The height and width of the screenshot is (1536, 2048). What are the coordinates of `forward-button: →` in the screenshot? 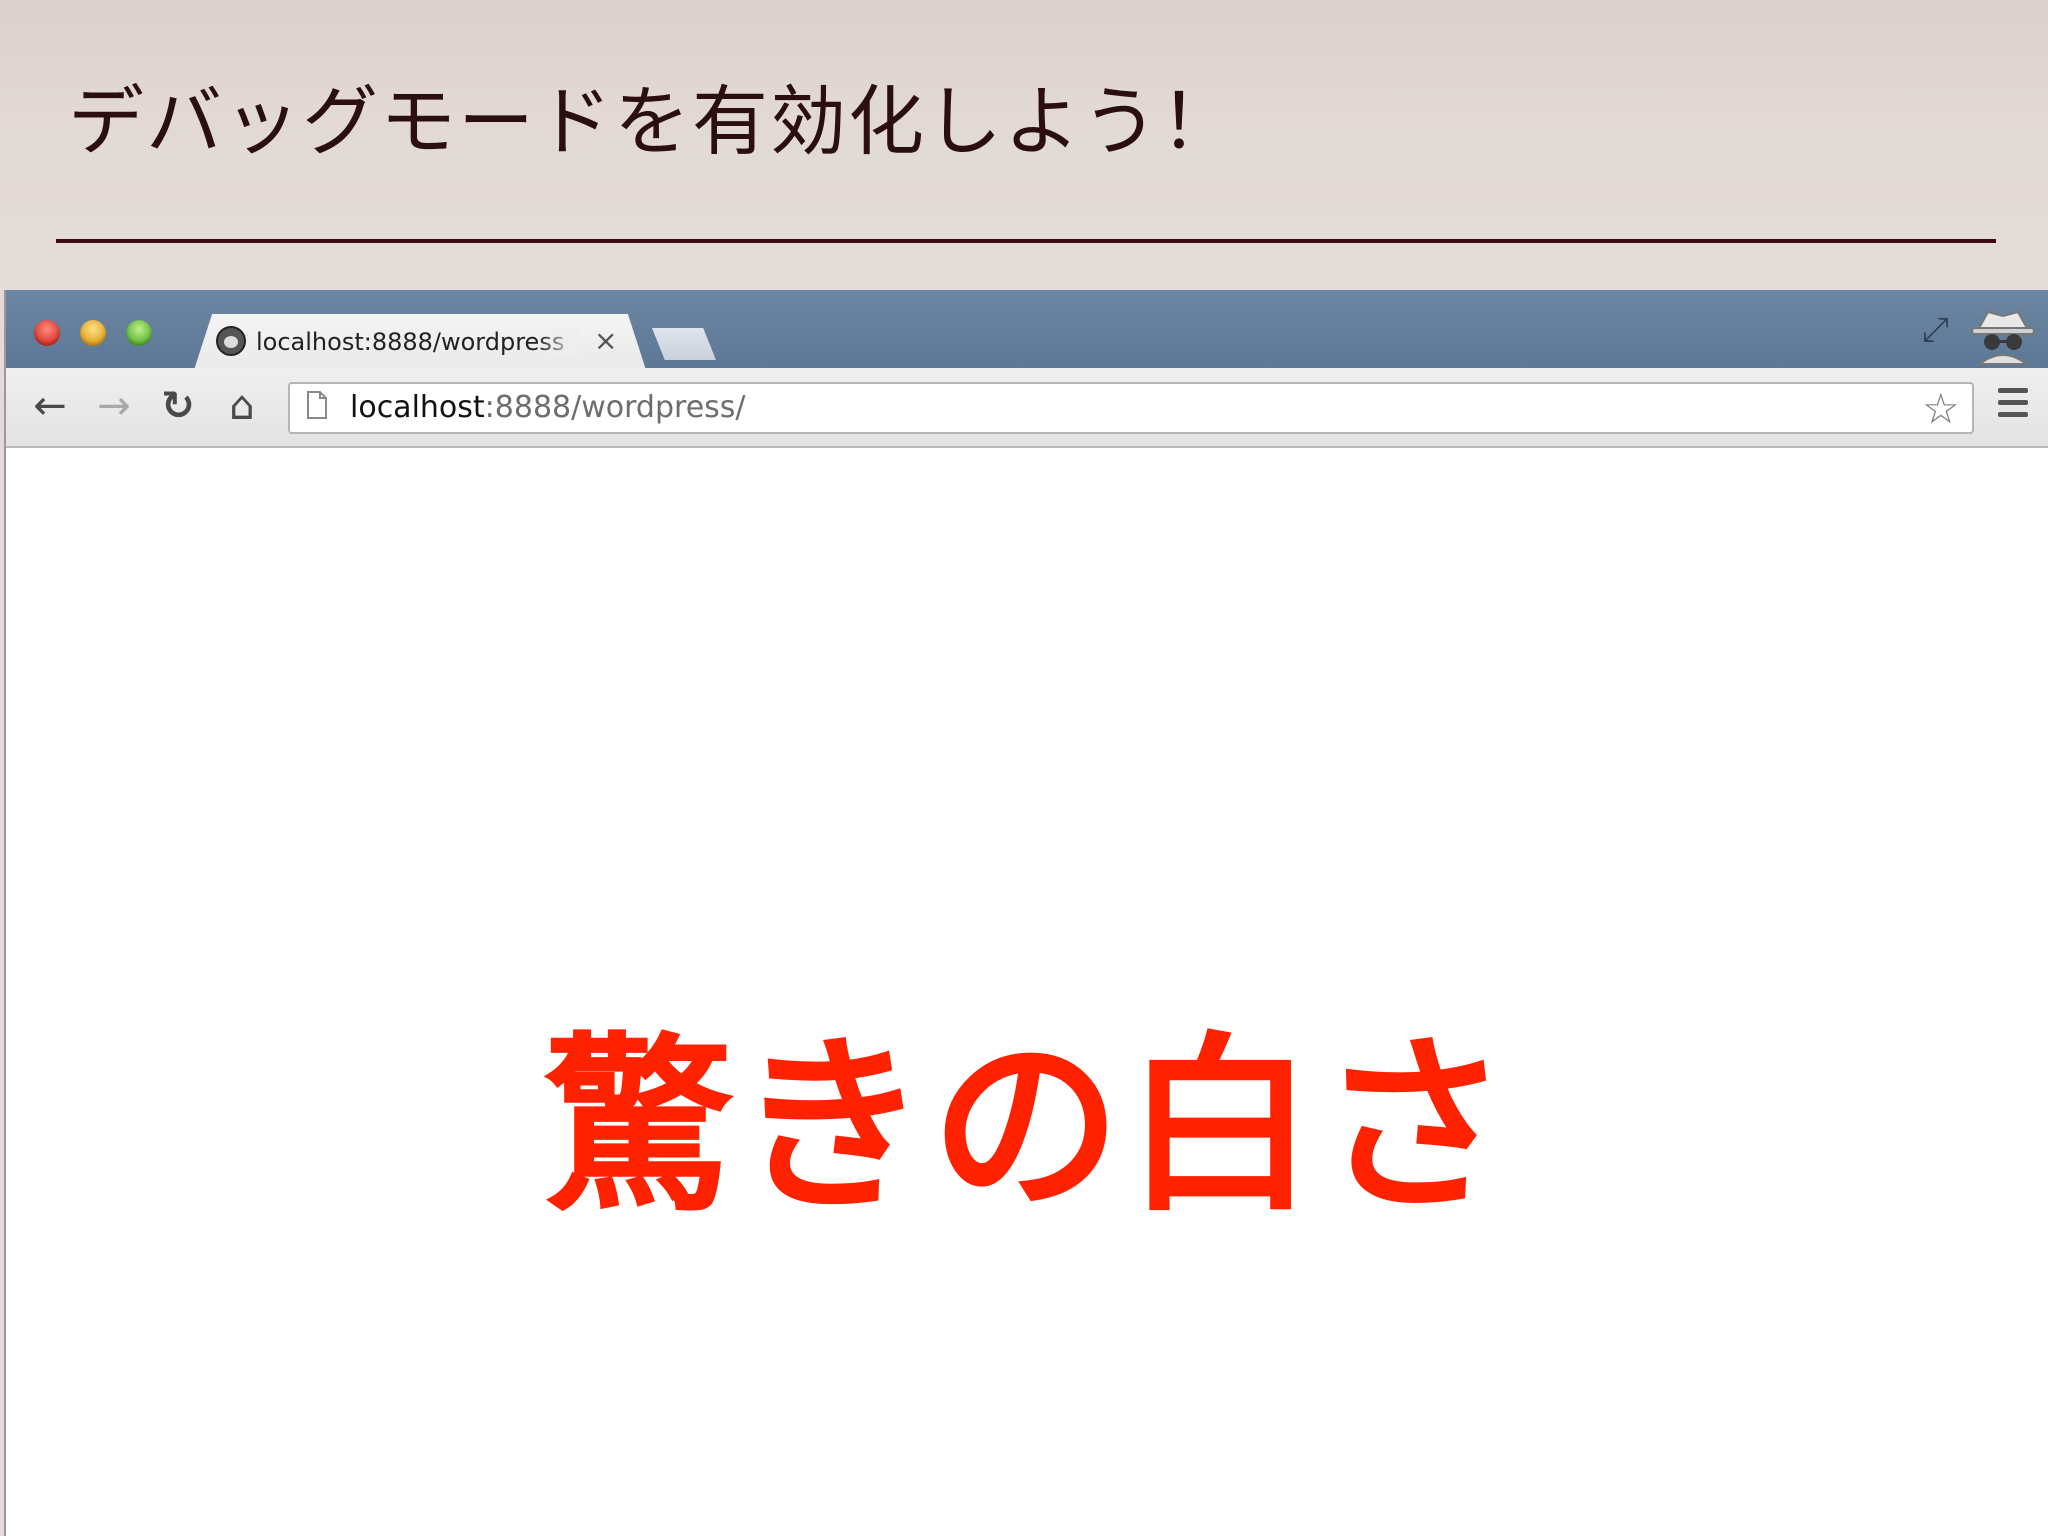 It's located at (114, 406).